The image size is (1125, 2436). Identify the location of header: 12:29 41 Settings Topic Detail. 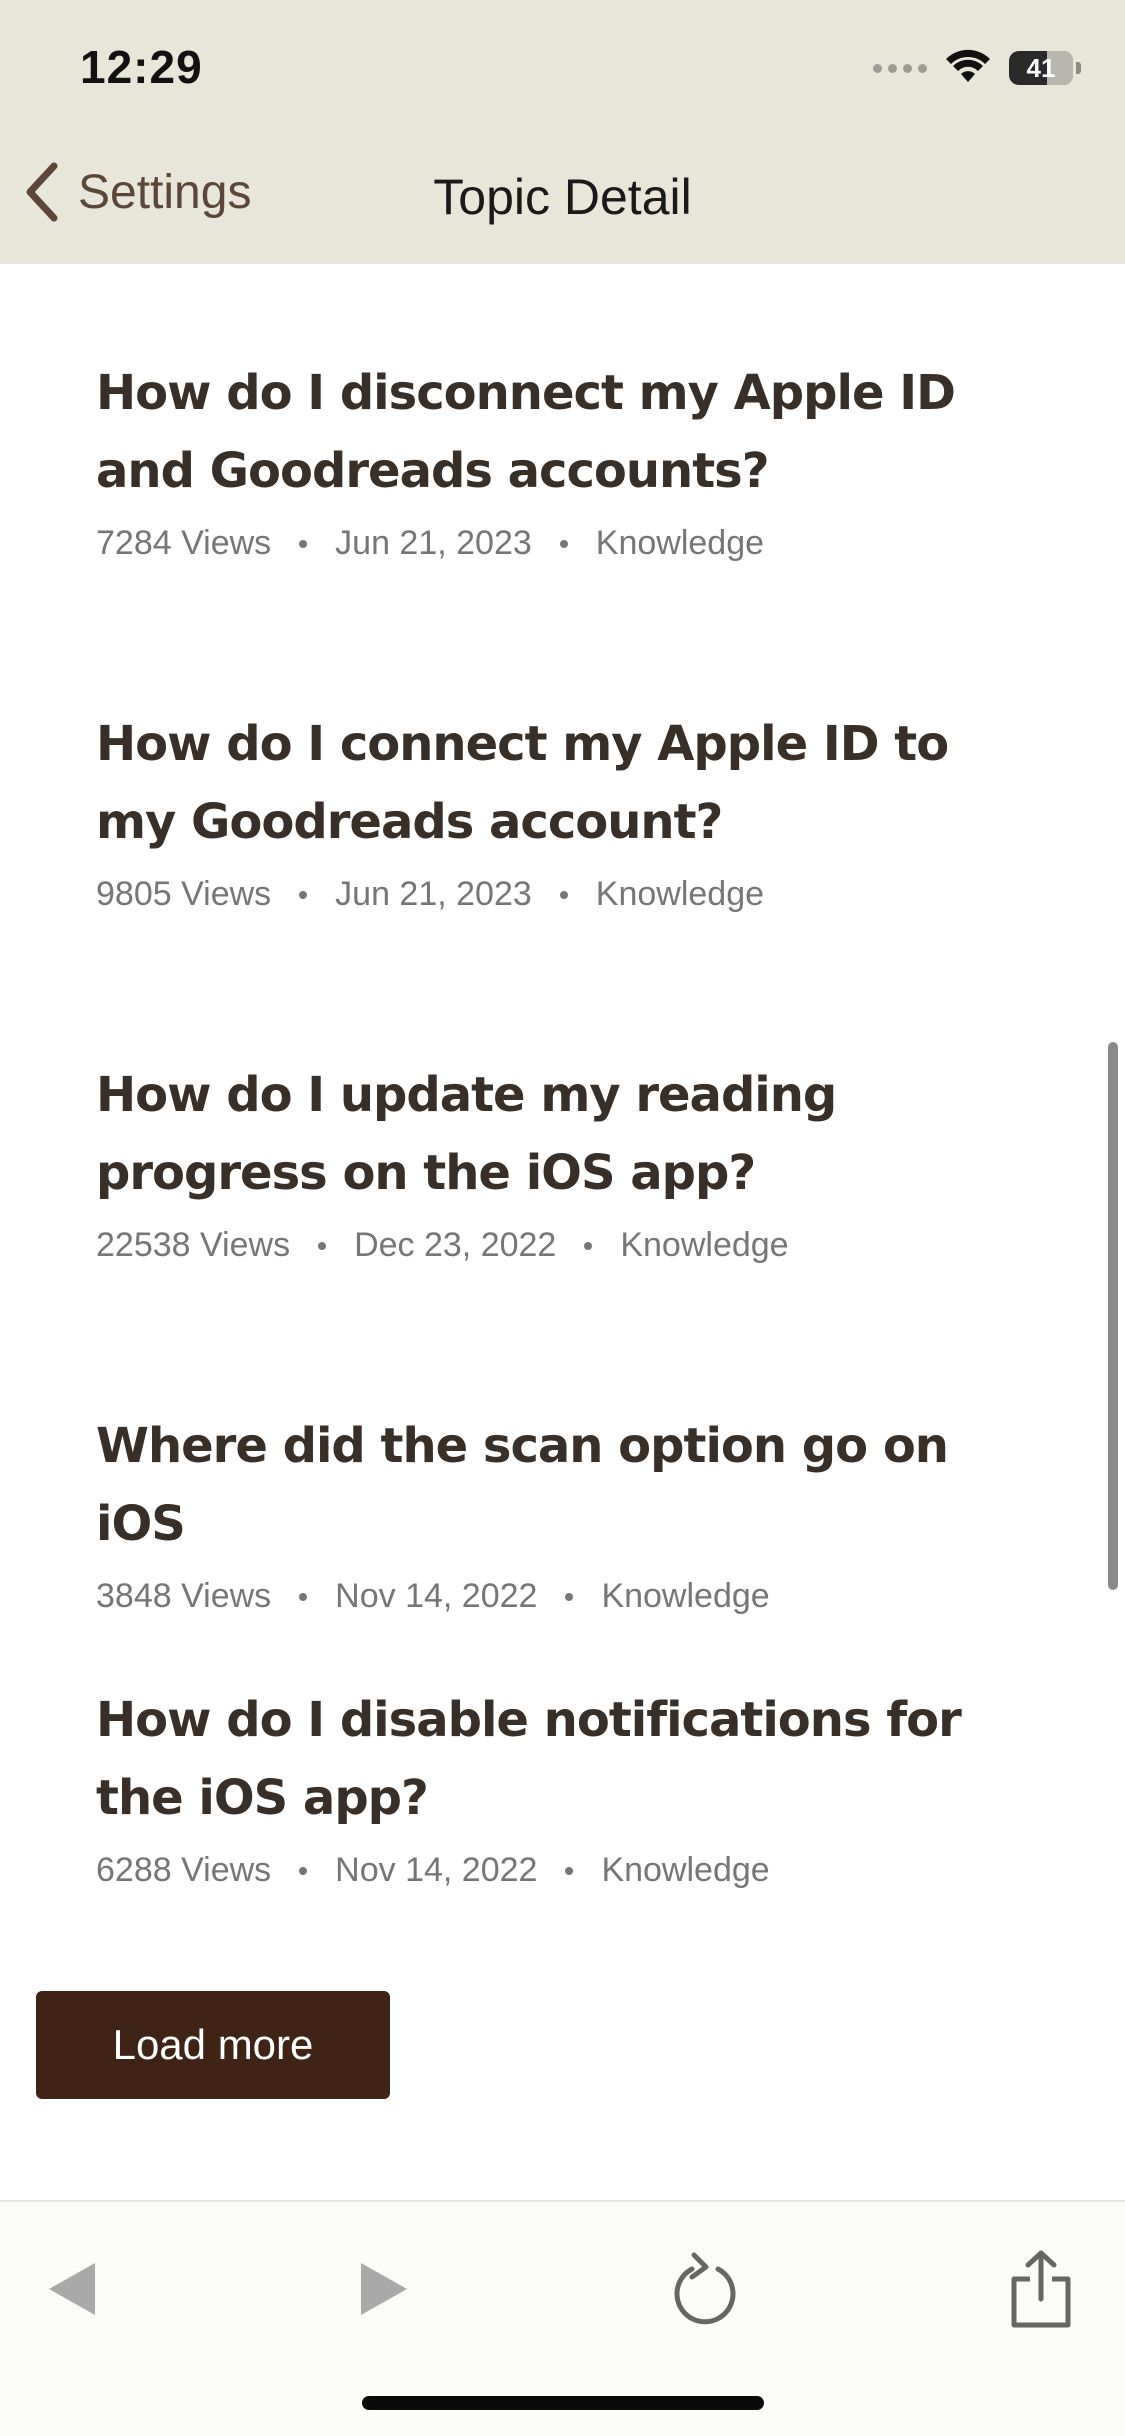
(562, 132).